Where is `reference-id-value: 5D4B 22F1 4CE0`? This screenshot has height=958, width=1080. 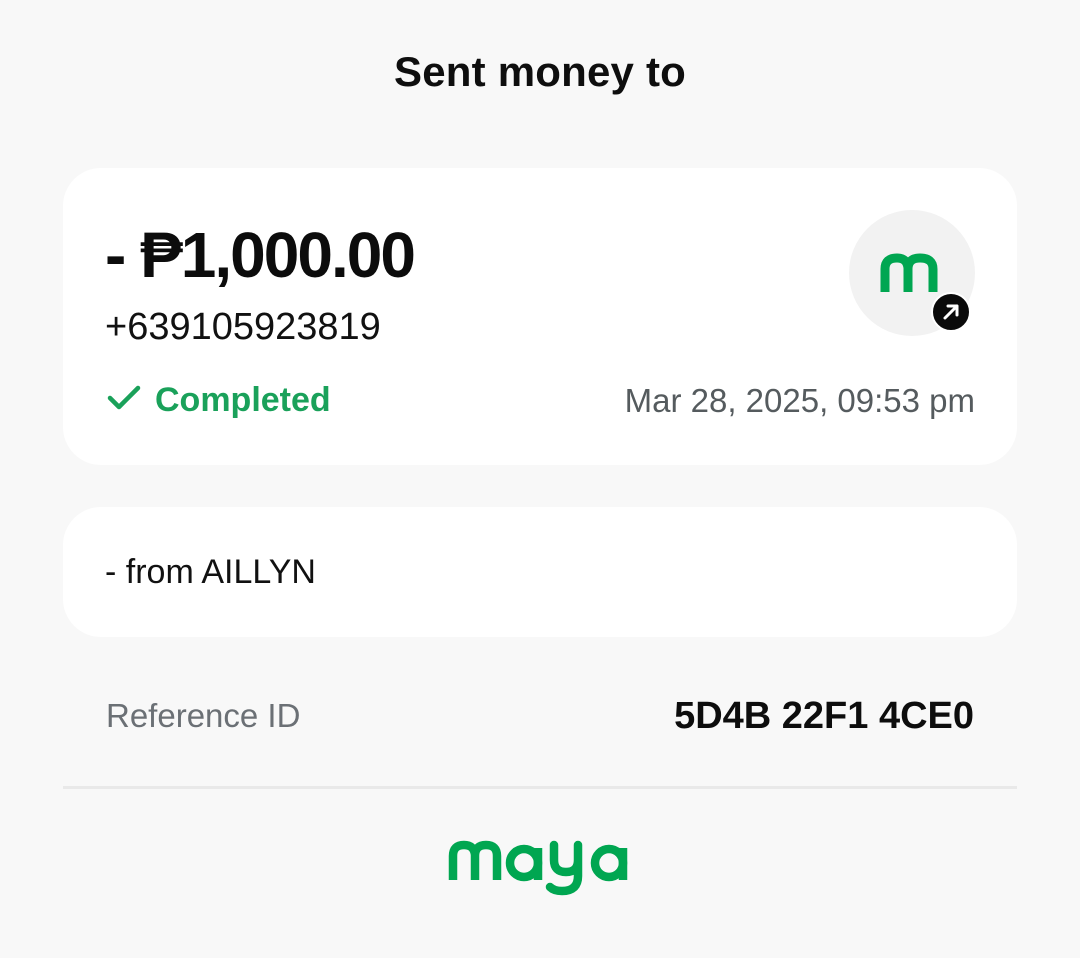 reference-id-value: 5D4B 22F1 4CE0 is located at coordinates (824, 716).